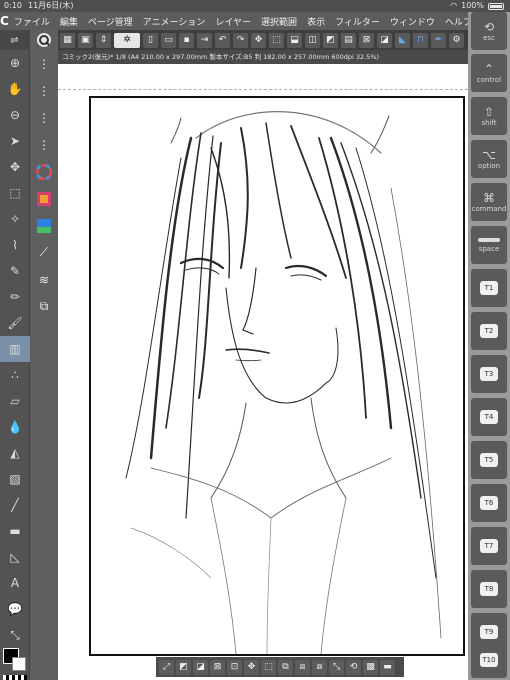 The image size is (510, 680). What do you see at coordinates (200, 667) in the screenshot?
I see `shade-icon: ◪` at bounding box center [200, 667].